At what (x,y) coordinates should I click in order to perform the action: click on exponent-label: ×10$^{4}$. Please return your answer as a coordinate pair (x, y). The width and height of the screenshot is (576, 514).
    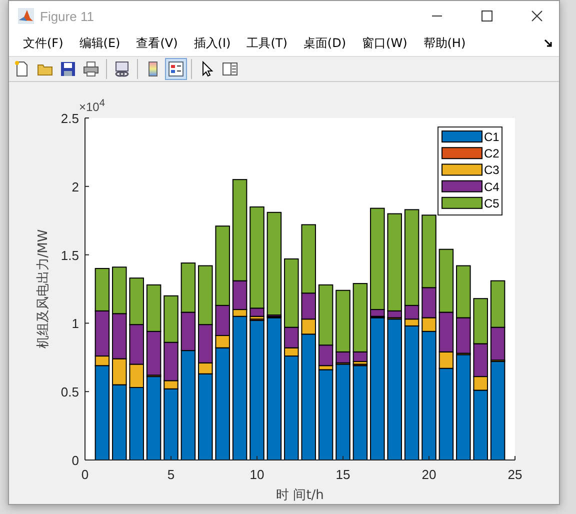
    Looking at the image, I should click on (92, 107).